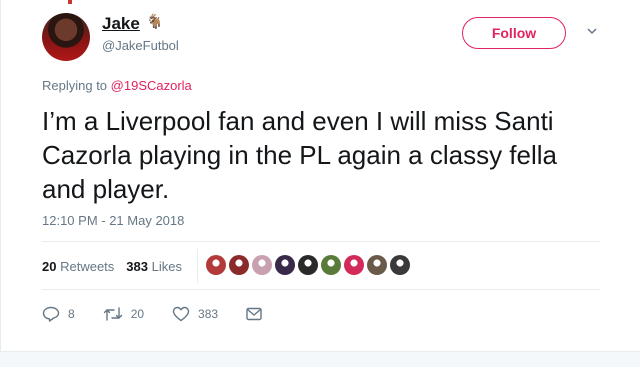 This screenshot has width=640, height=367. Describe the element at coordinates (121, 24) in the screenshot. I see `display-name: Jake` at that location.